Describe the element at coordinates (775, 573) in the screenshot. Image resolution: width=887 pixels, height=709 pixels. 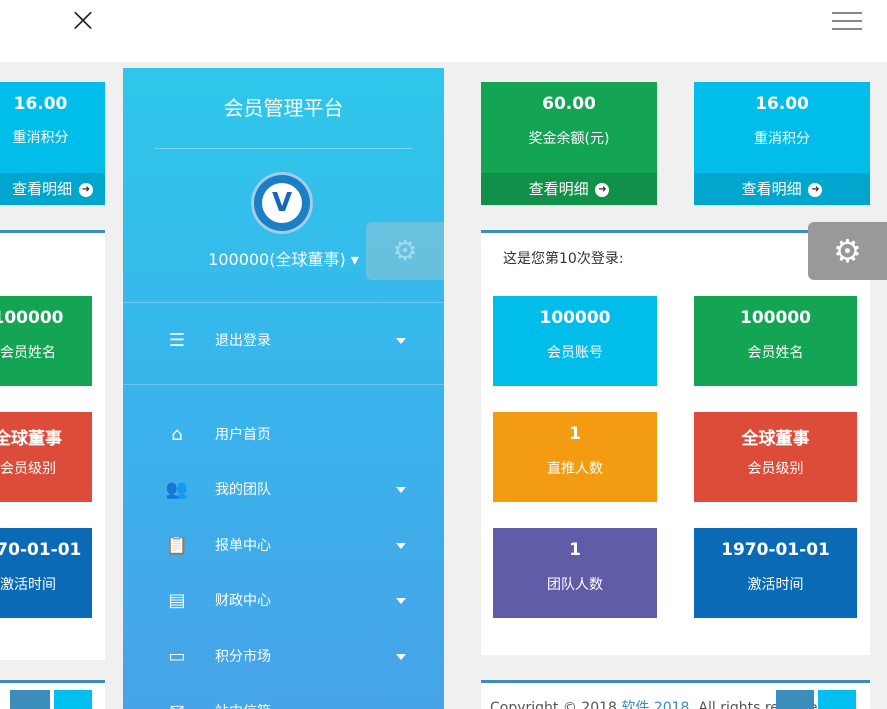
I see `info-card-activation: 1970-01-01 激活时间` at that location.